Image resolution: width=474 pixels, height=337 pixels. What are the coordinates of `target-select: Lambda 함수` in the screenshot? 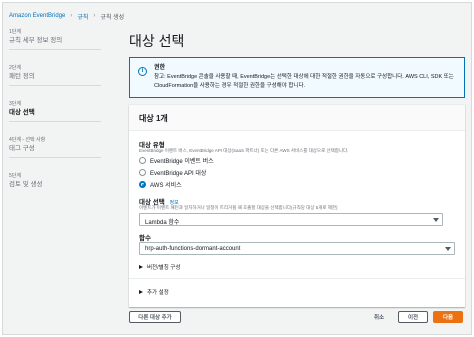 It's located at (291, 219).